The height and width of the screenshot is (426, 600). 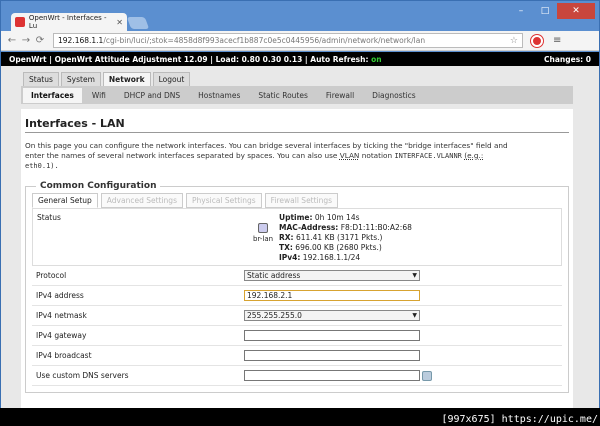 What do you see at coordinates (557, 40) in the screenshot?
I see `menu-icon: ≡` at bounding box center [557, 40].